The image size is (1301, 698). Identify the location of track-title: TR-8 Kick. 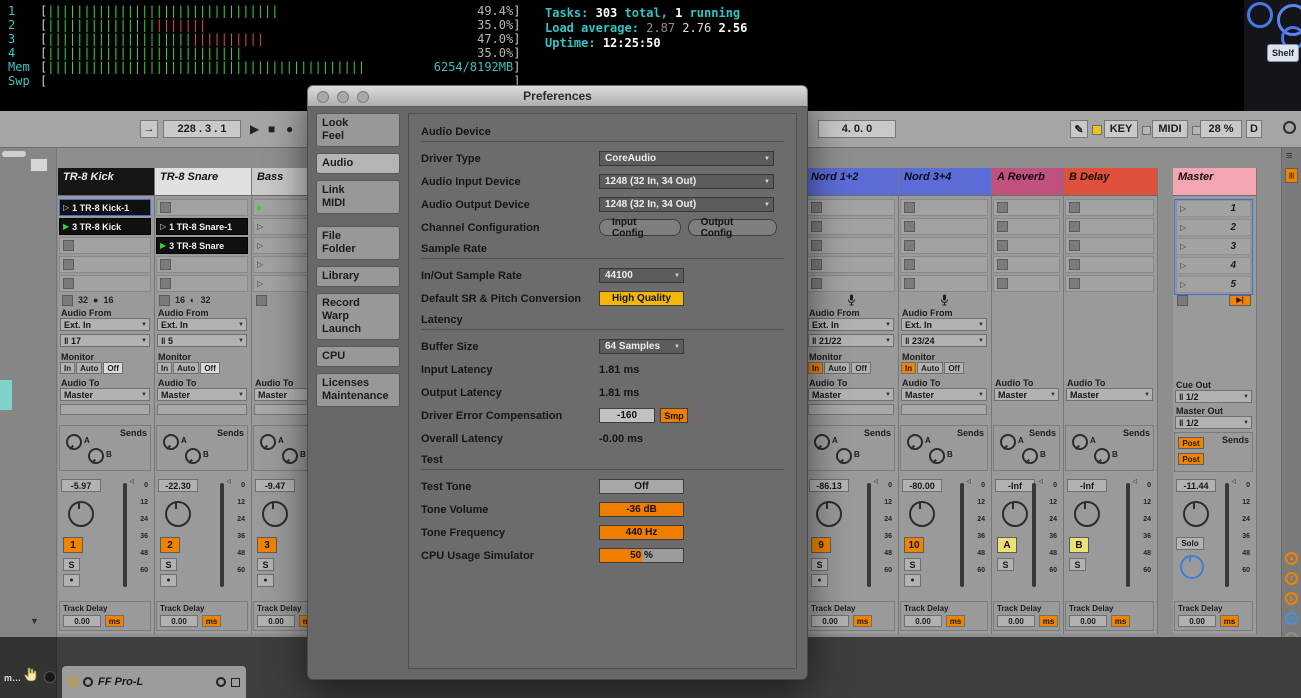
(106, 182).